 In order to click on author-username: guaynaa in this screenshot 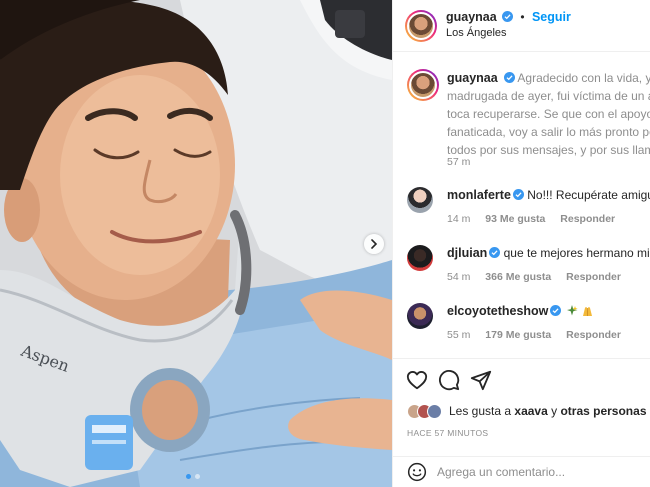, I will do `click(471, 17)`.